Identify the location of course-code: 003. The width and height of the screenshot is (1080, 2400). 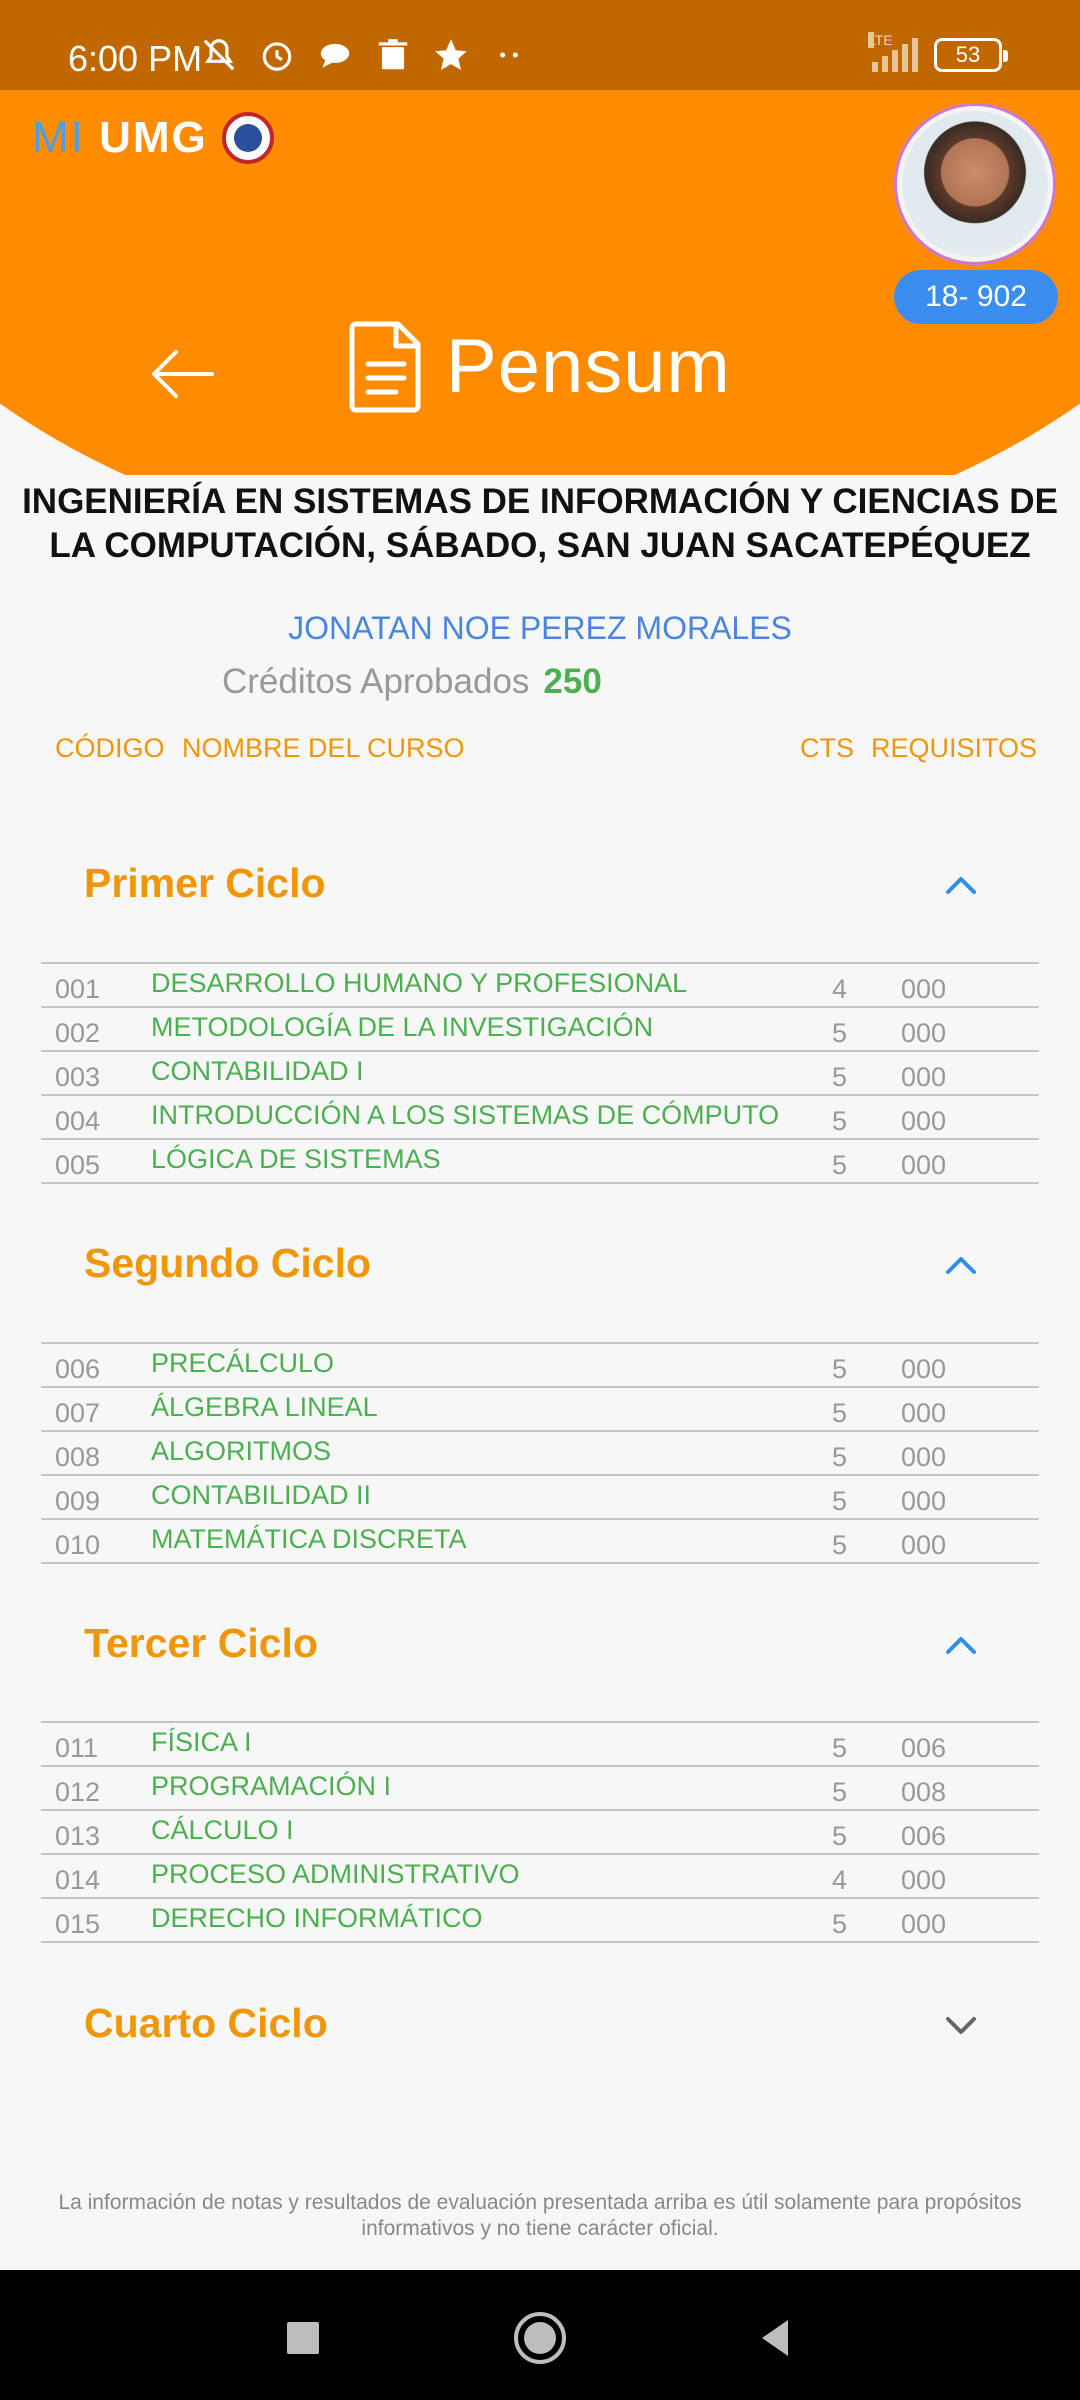
(78, 1077).